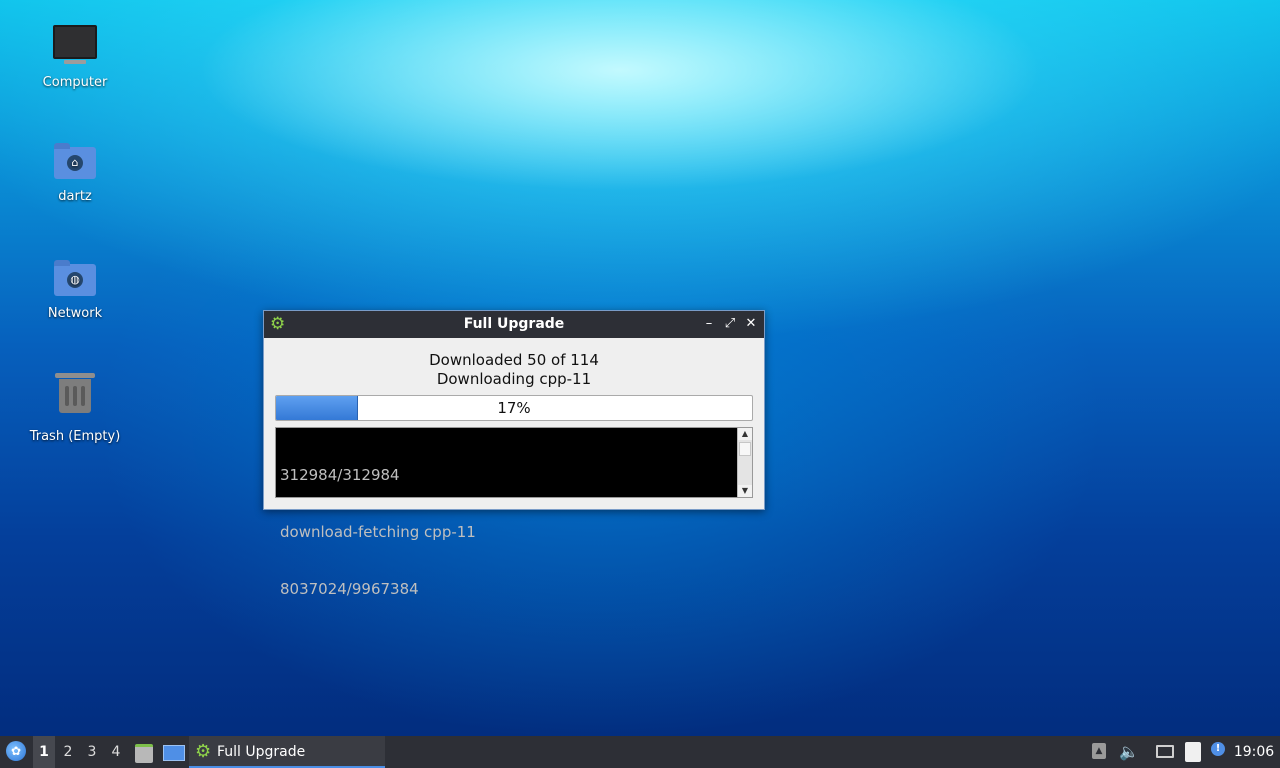 The width and height of the screenshot is (1280, 768). I want to click on desktop-icon-trash: Trash (Empty), so click(75, 408).